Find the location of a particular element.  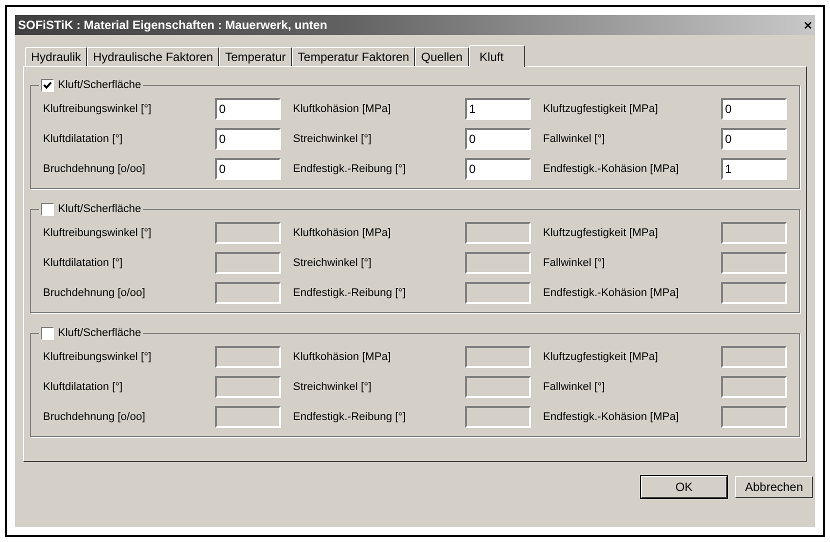

tab: Hydraulik is located at coordinates (56, 56).